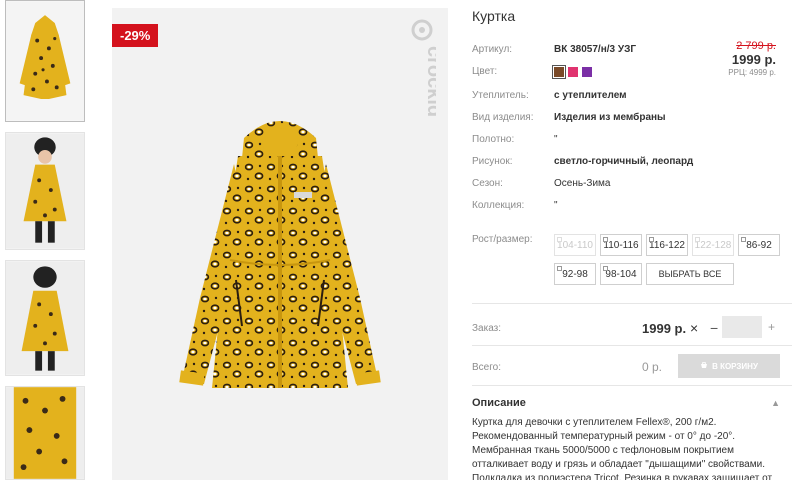  I want to click on quantity-minus-button: −, so click(714, 328).